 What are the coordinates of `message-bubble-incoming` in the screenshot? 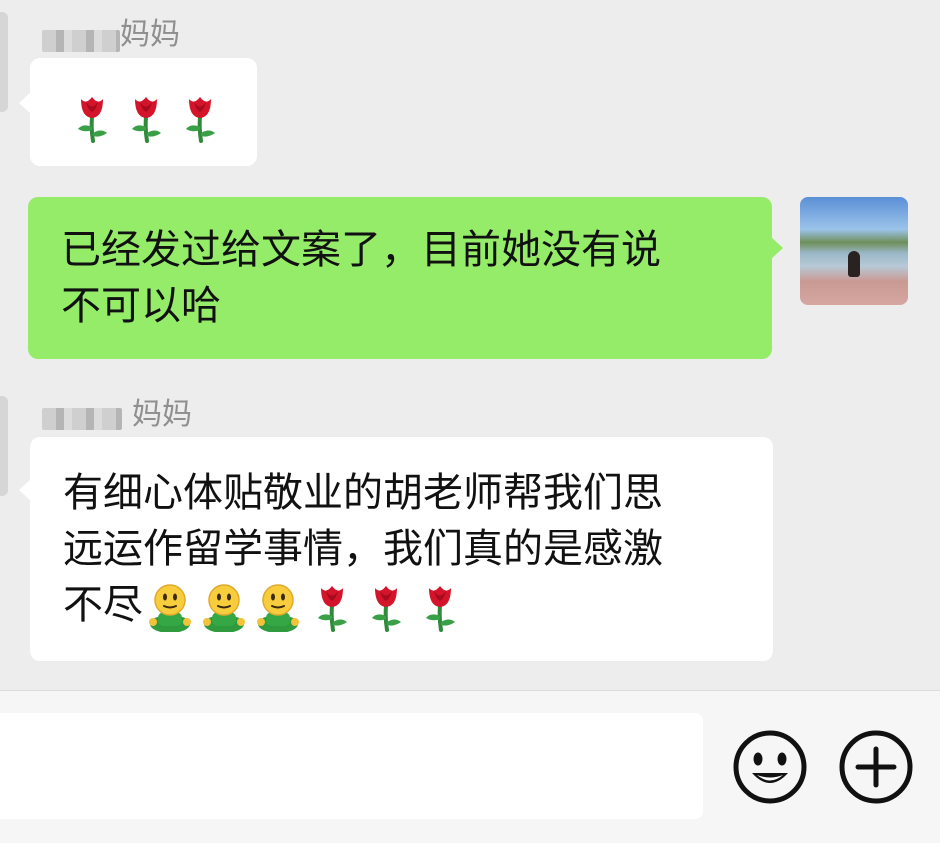 It's located at (138, 112).